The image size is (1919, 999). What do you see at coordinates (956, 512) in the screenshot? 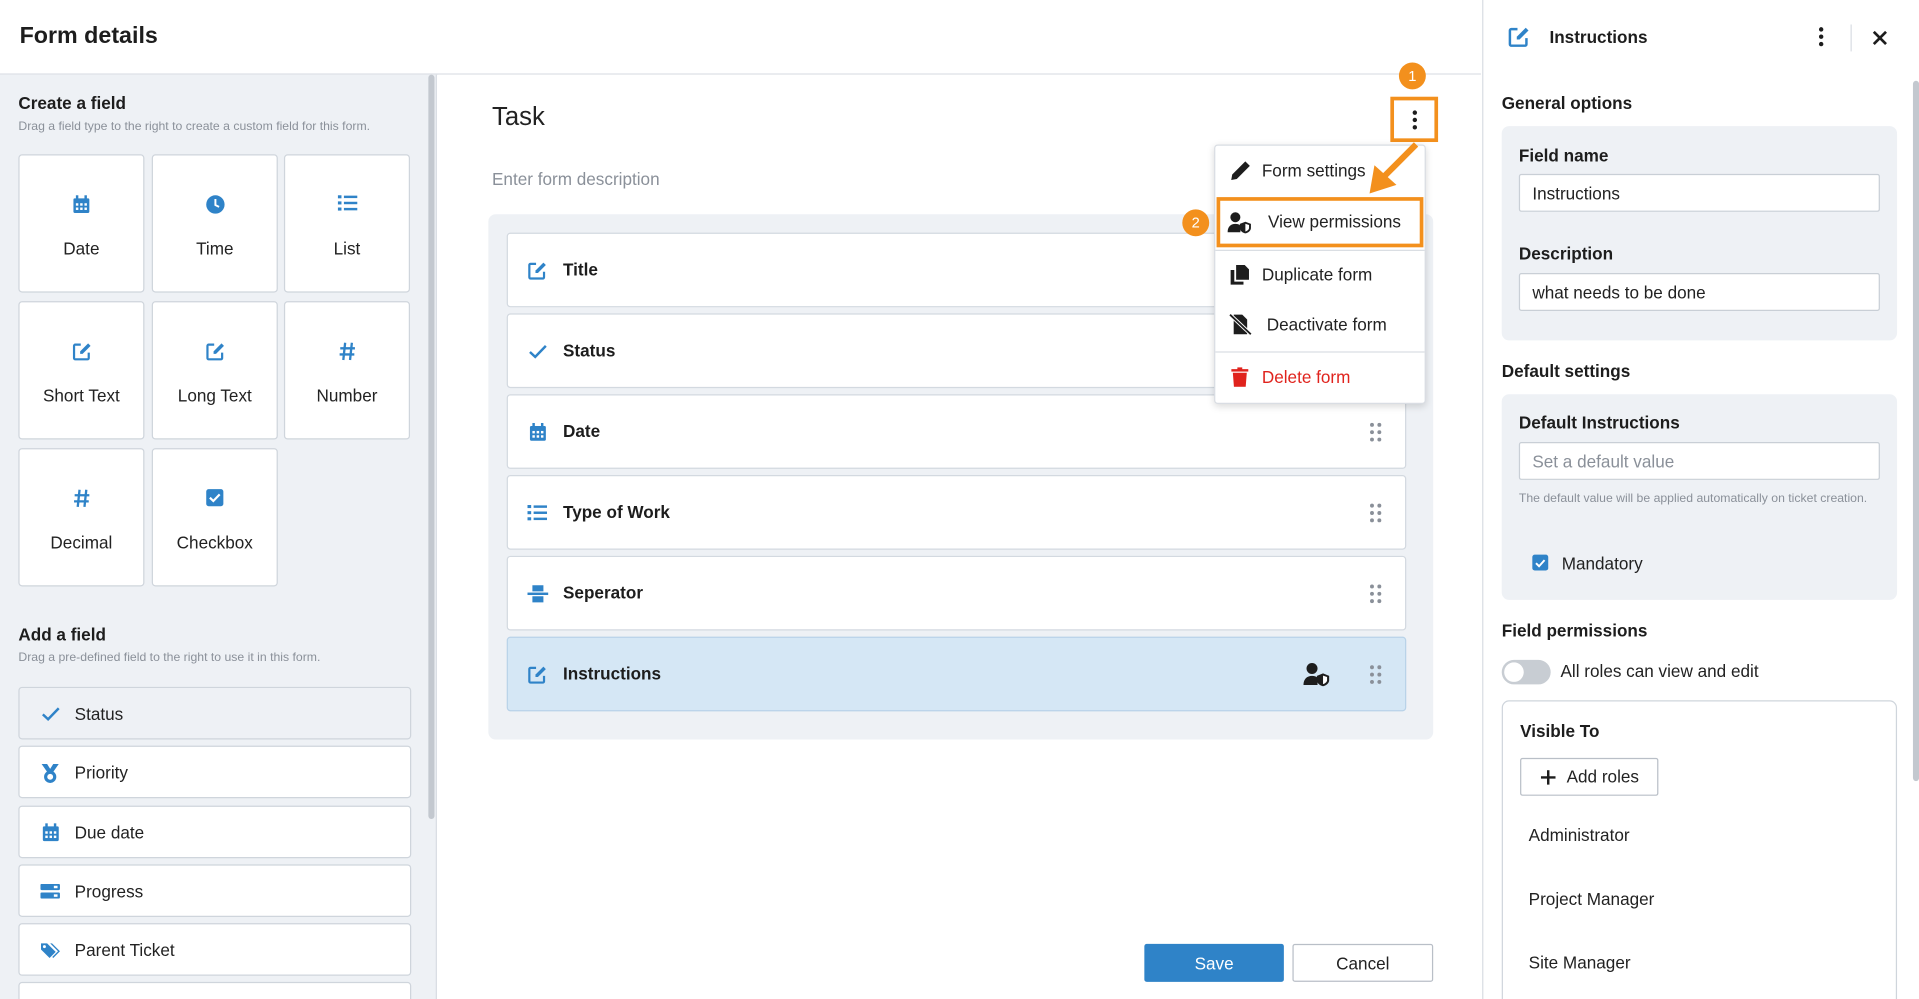
I see `form-field-type-of-work: Type of Work` at bounding box center [956, 512].